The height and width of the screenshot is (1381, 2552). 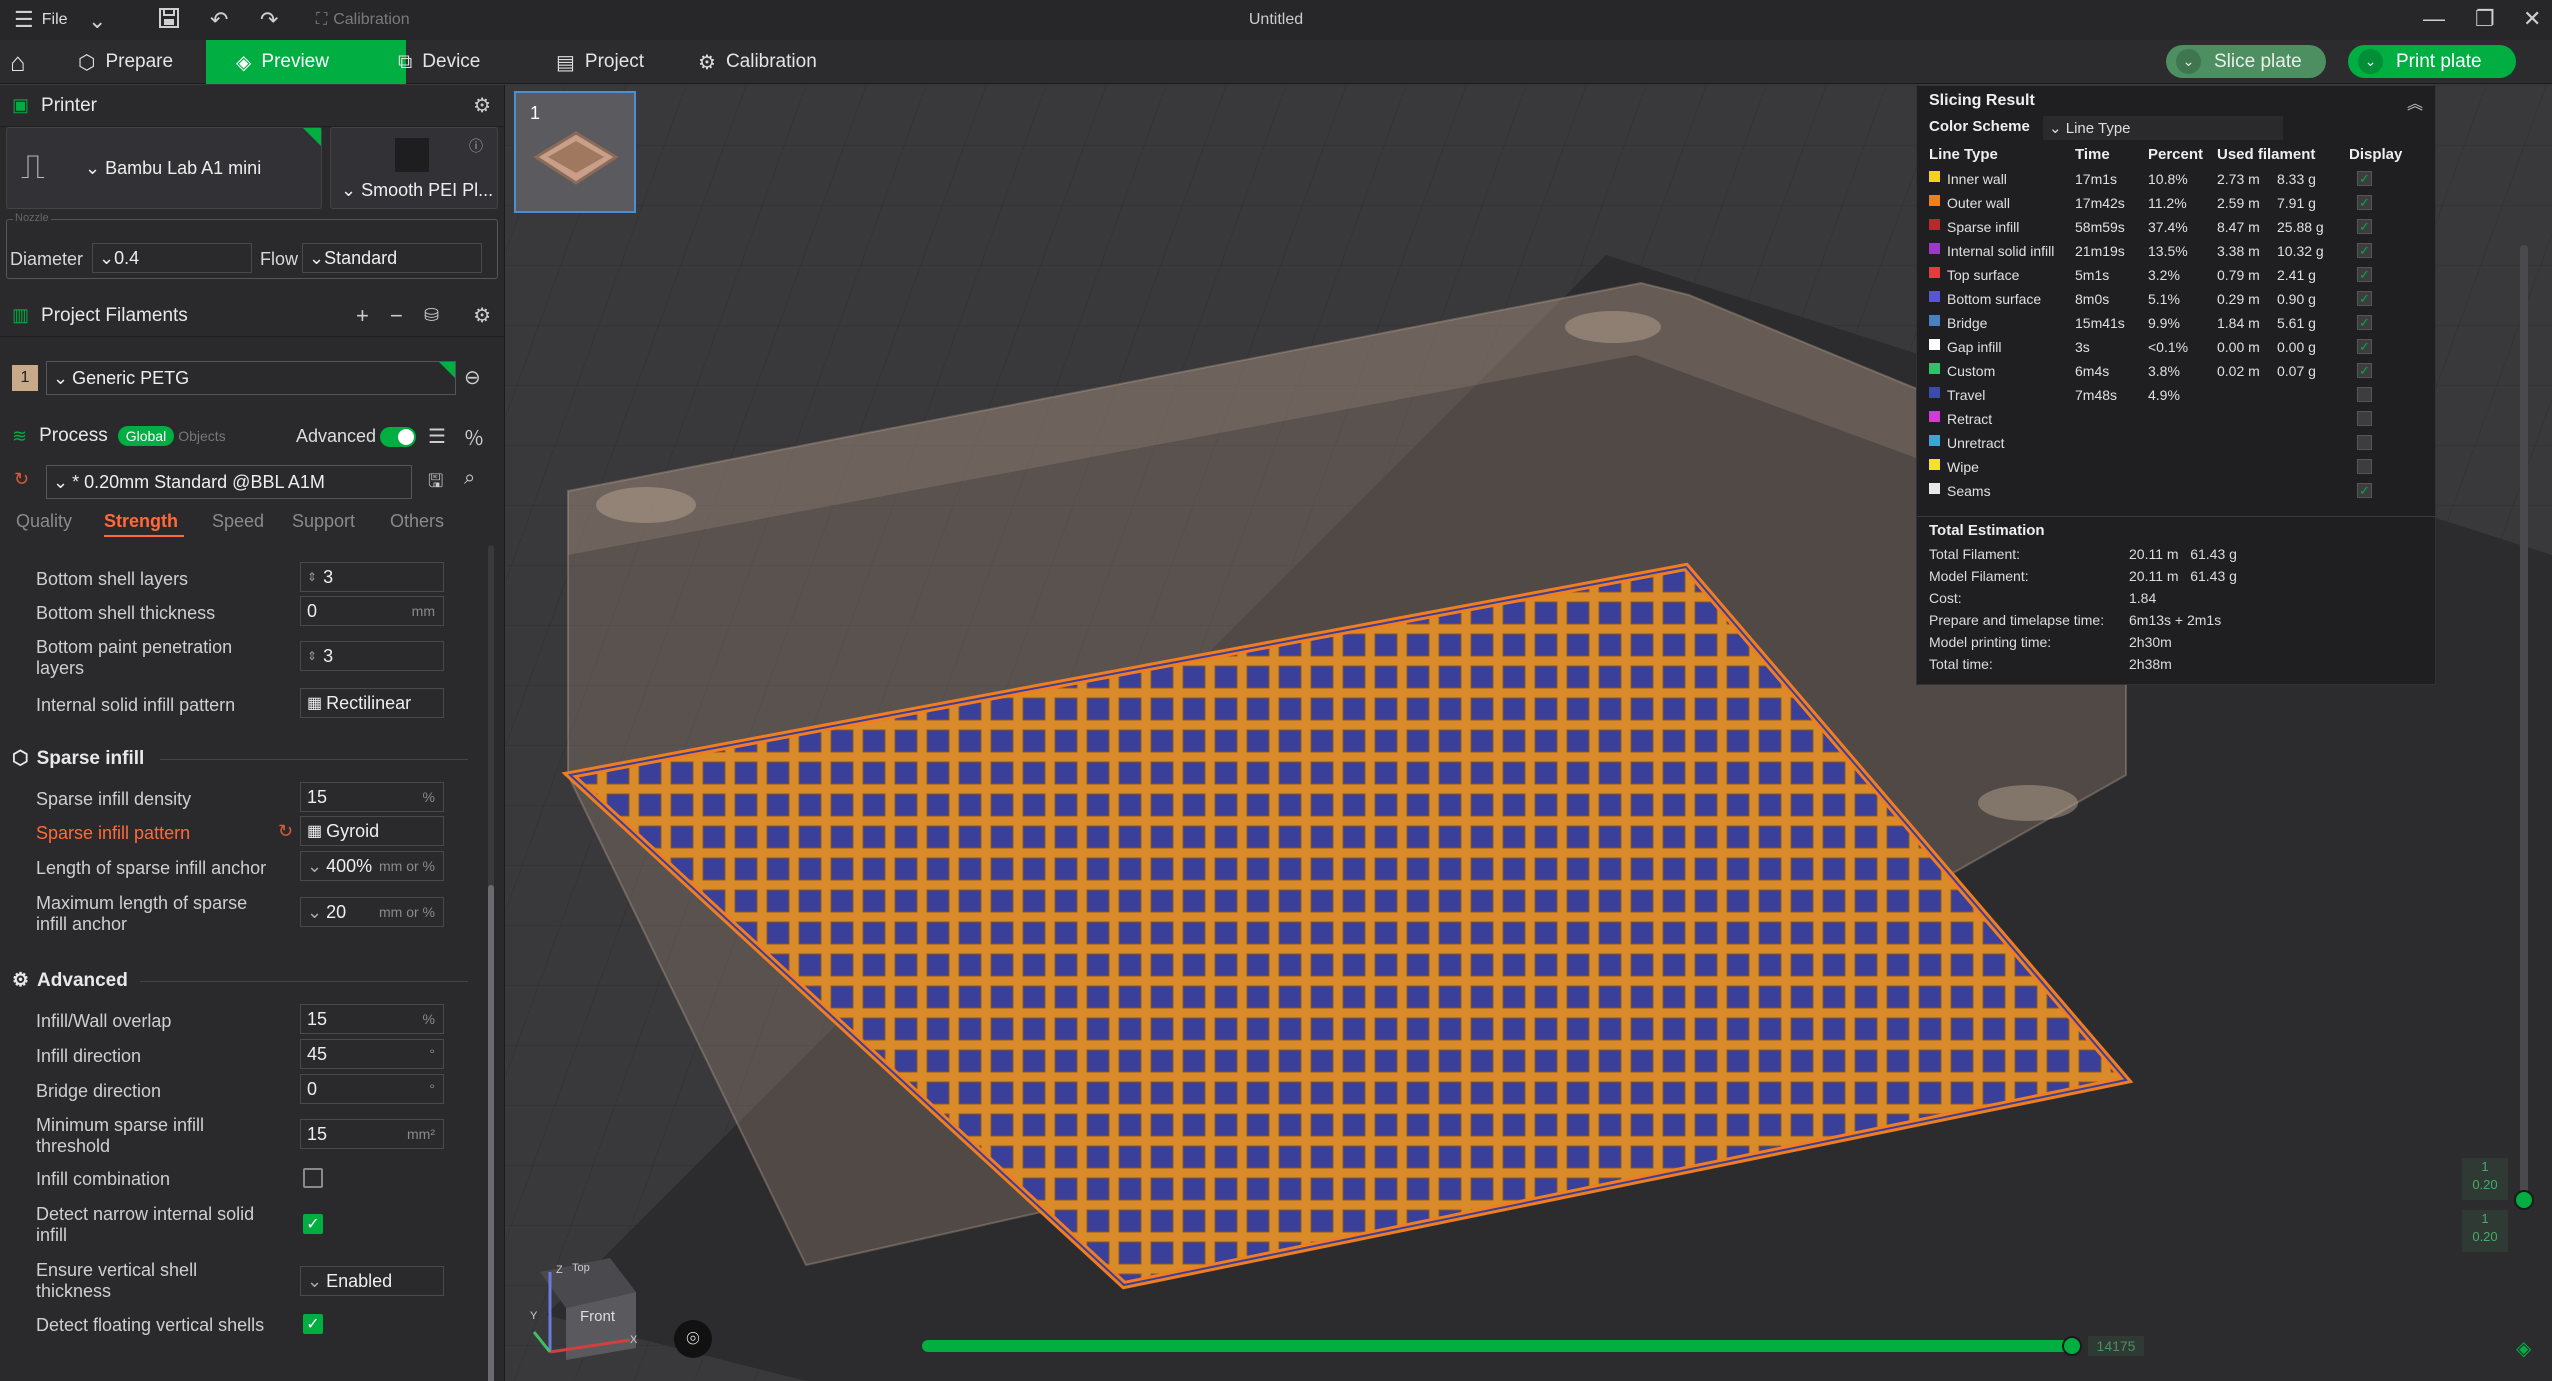 What do you see at coordinates (363, 20) in the screenshot?
I see `calibration-menu: ⛶ Calibration` at bounding box center [363, 20].